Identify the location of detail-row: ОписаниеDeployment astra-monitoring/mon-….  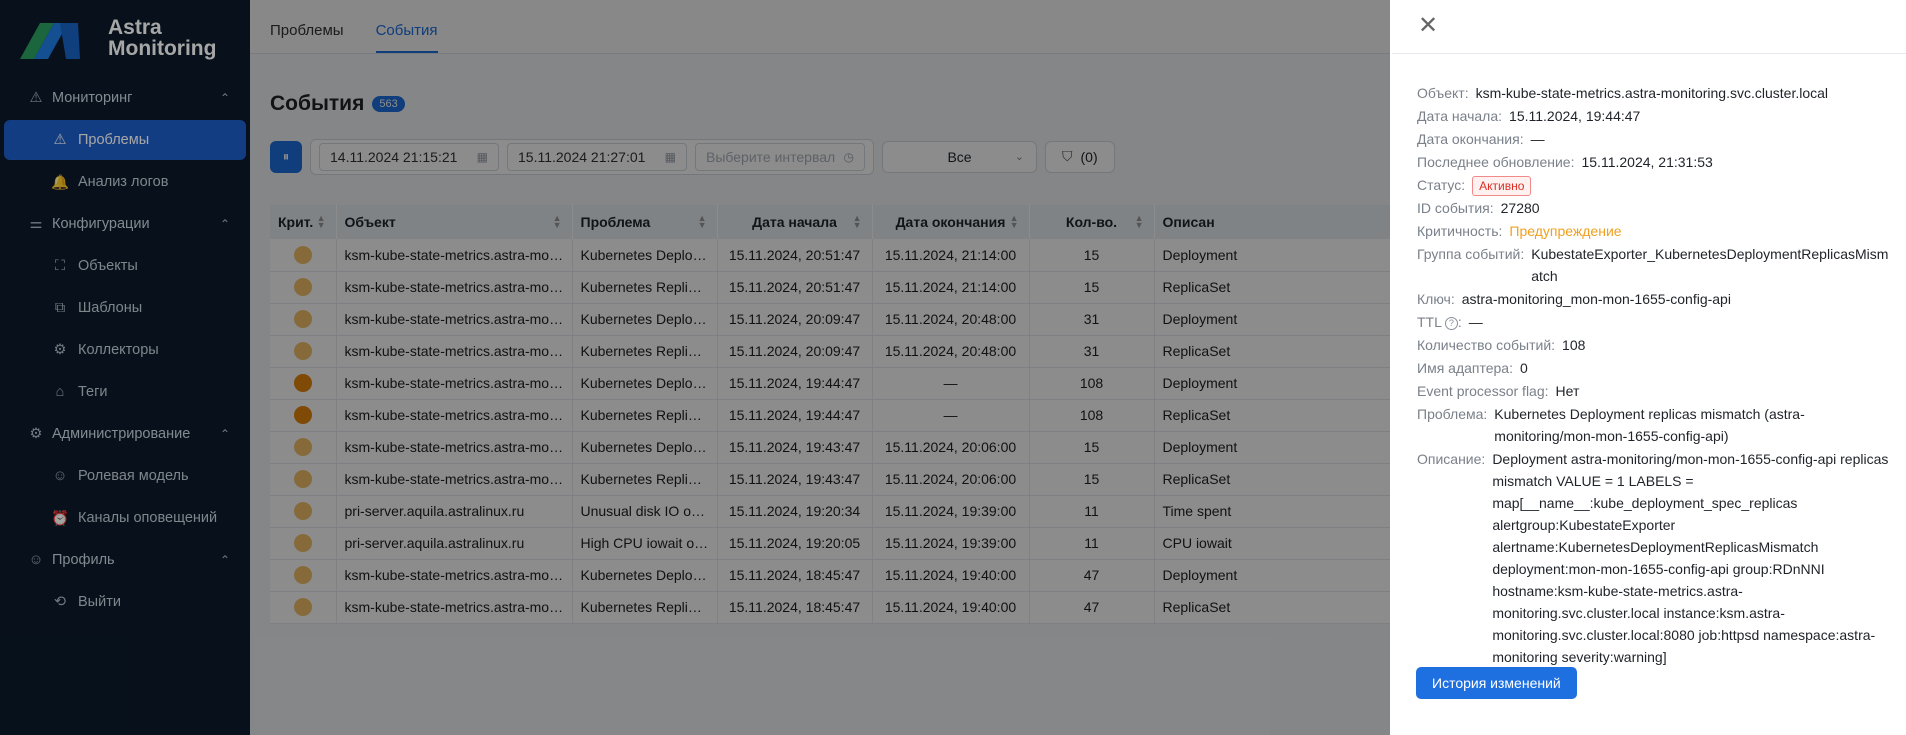
(1656, 558).